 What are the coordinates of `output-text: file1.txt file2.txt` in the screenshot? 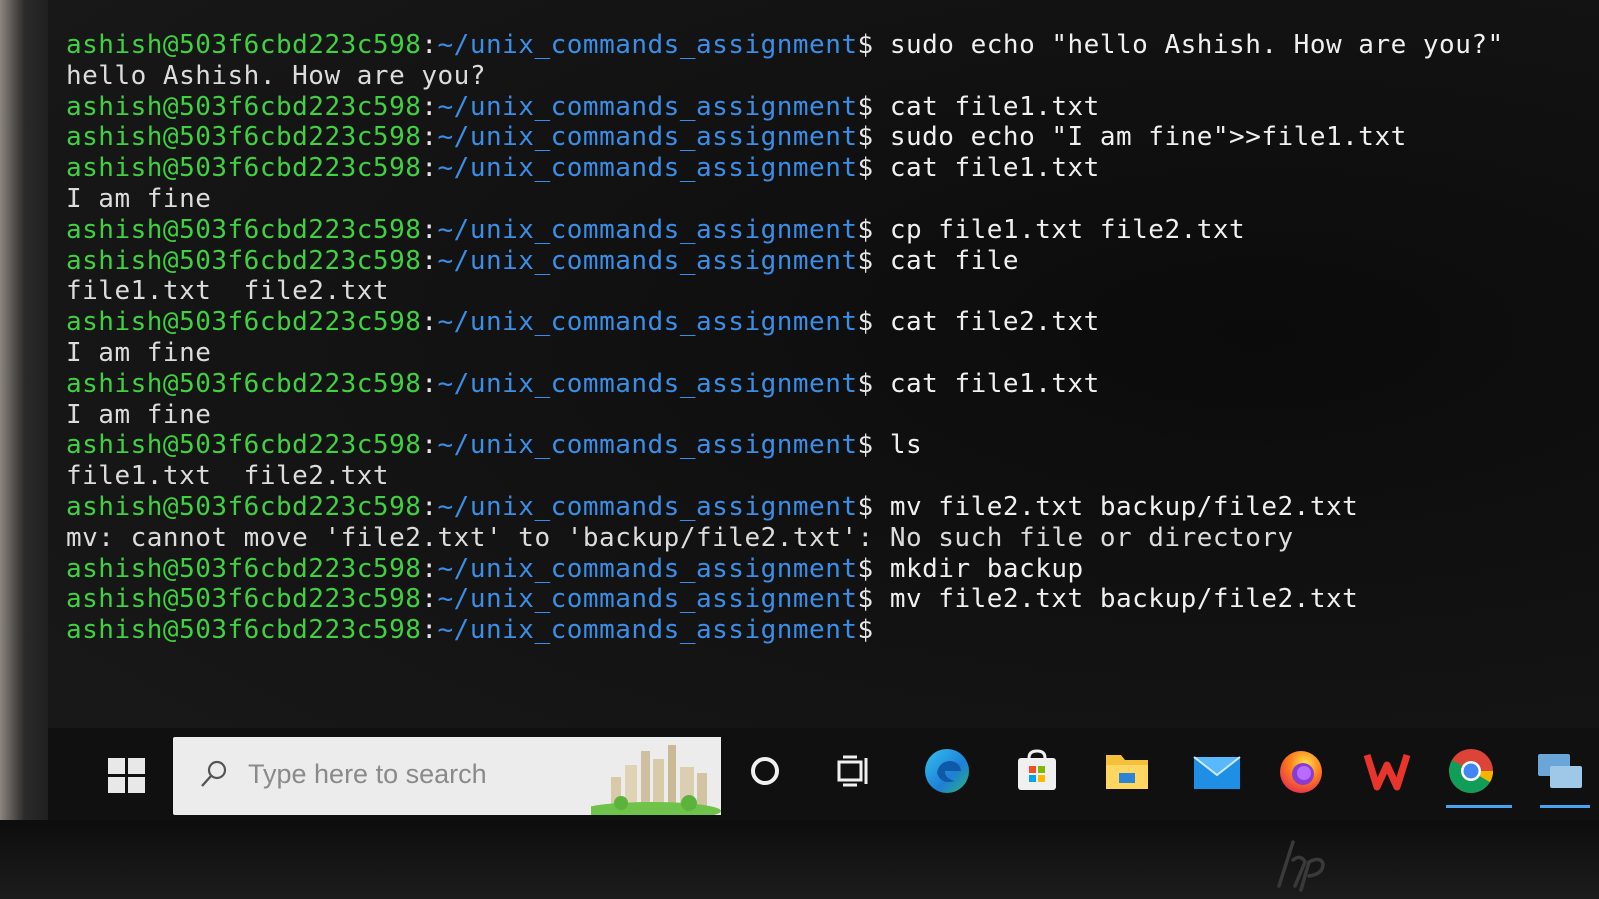 It's located at (228, 291).